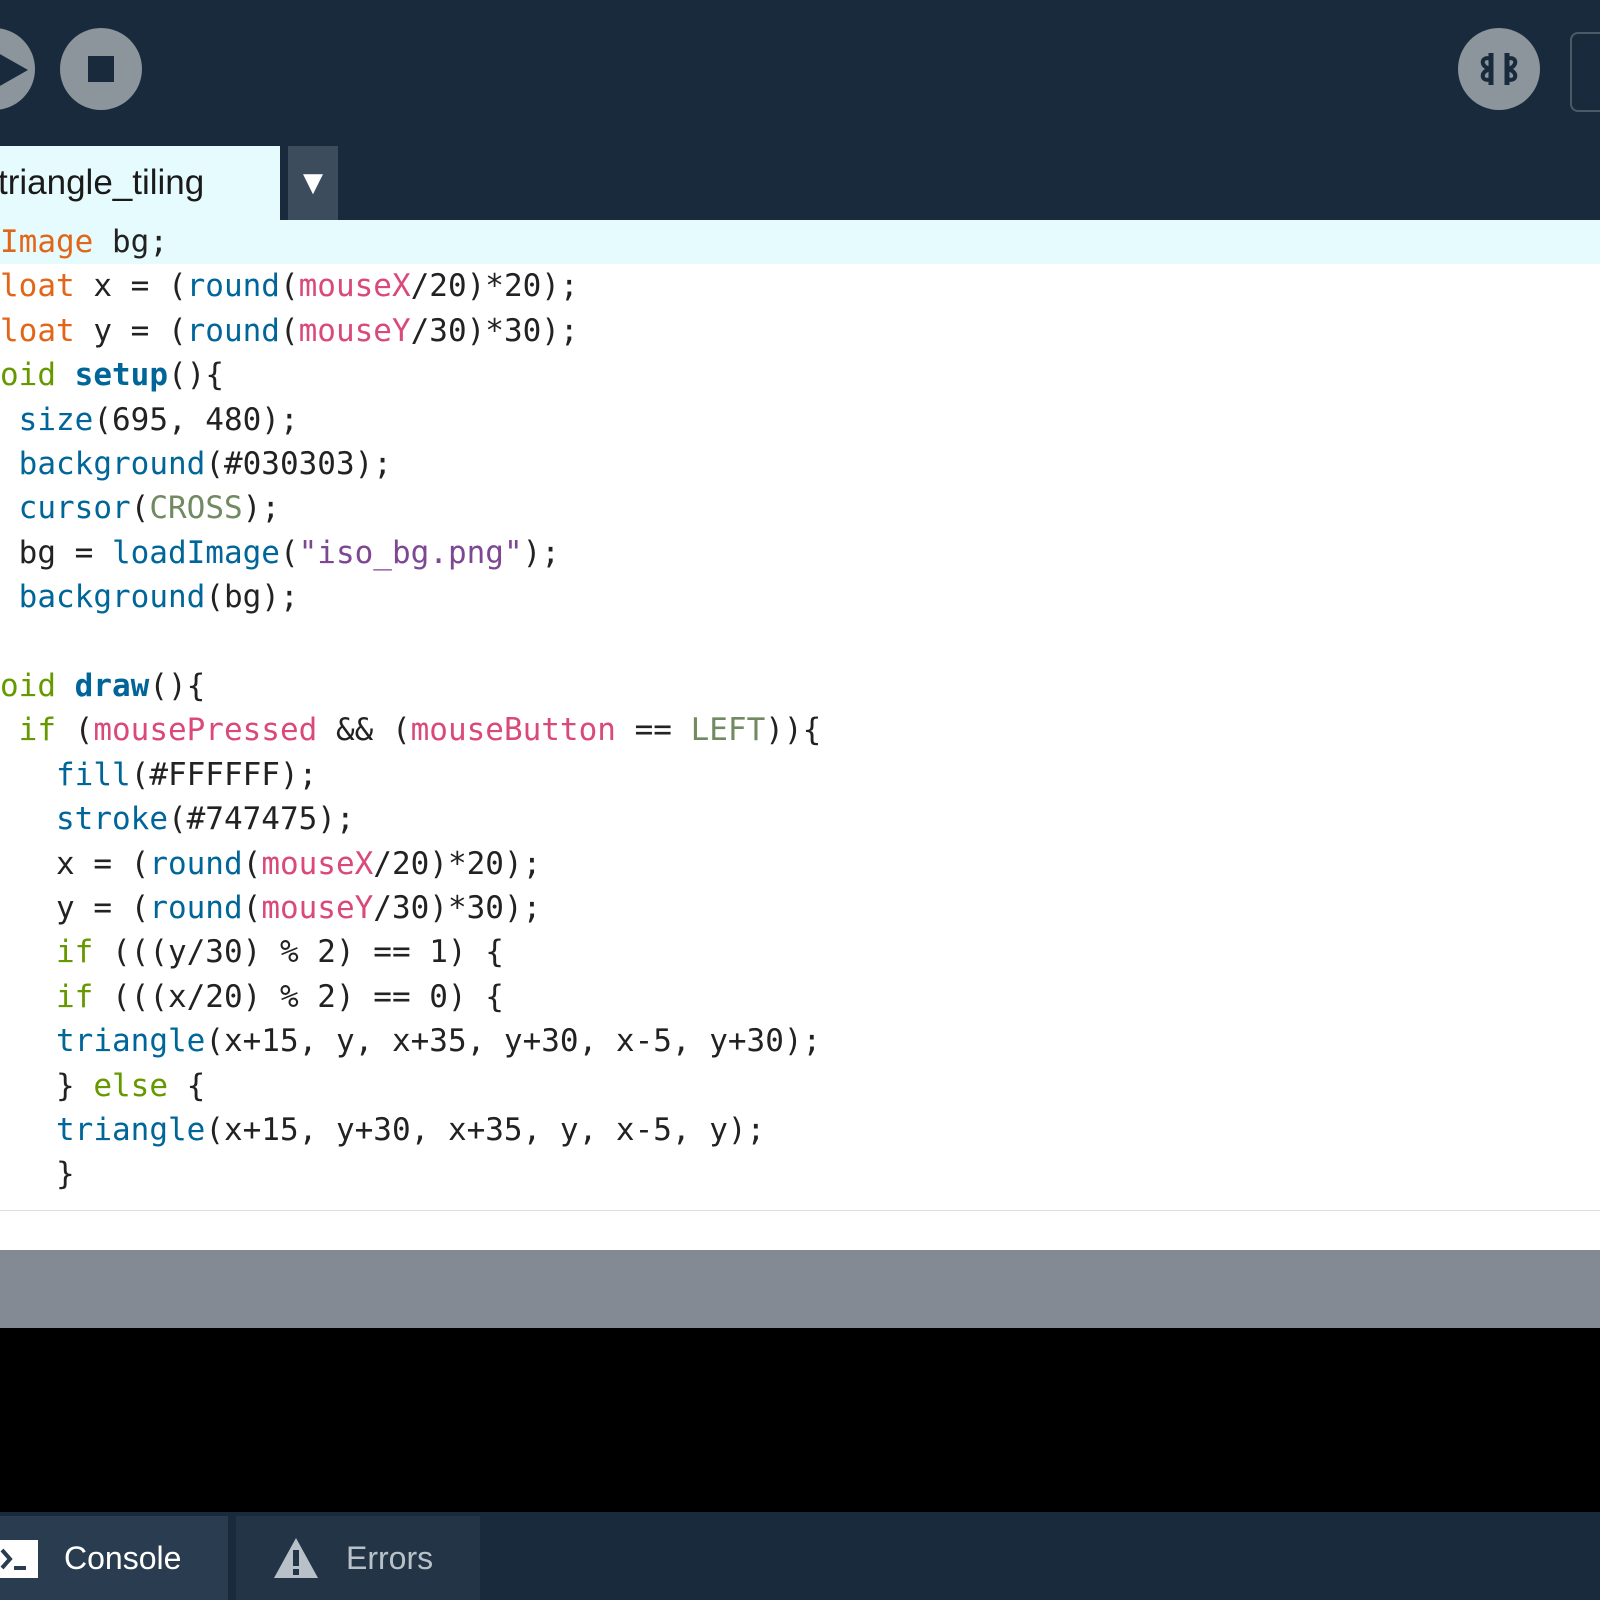  Describe the element at coordinates (196, 508) in the screenshot. I see `code-token: CROSS` at that location.